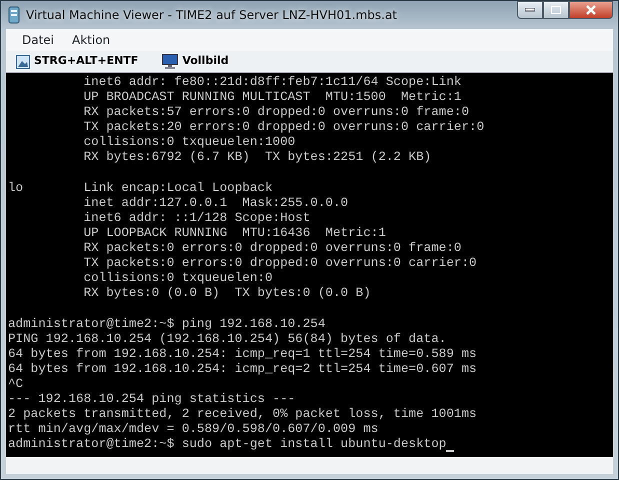 The width and height of the screenshot is (619, 480). Describe the element at coordinates (77, 61) in the screenshot. I see `ctrl-alt-del-button: STRG+ALT+ENTF` at that location.